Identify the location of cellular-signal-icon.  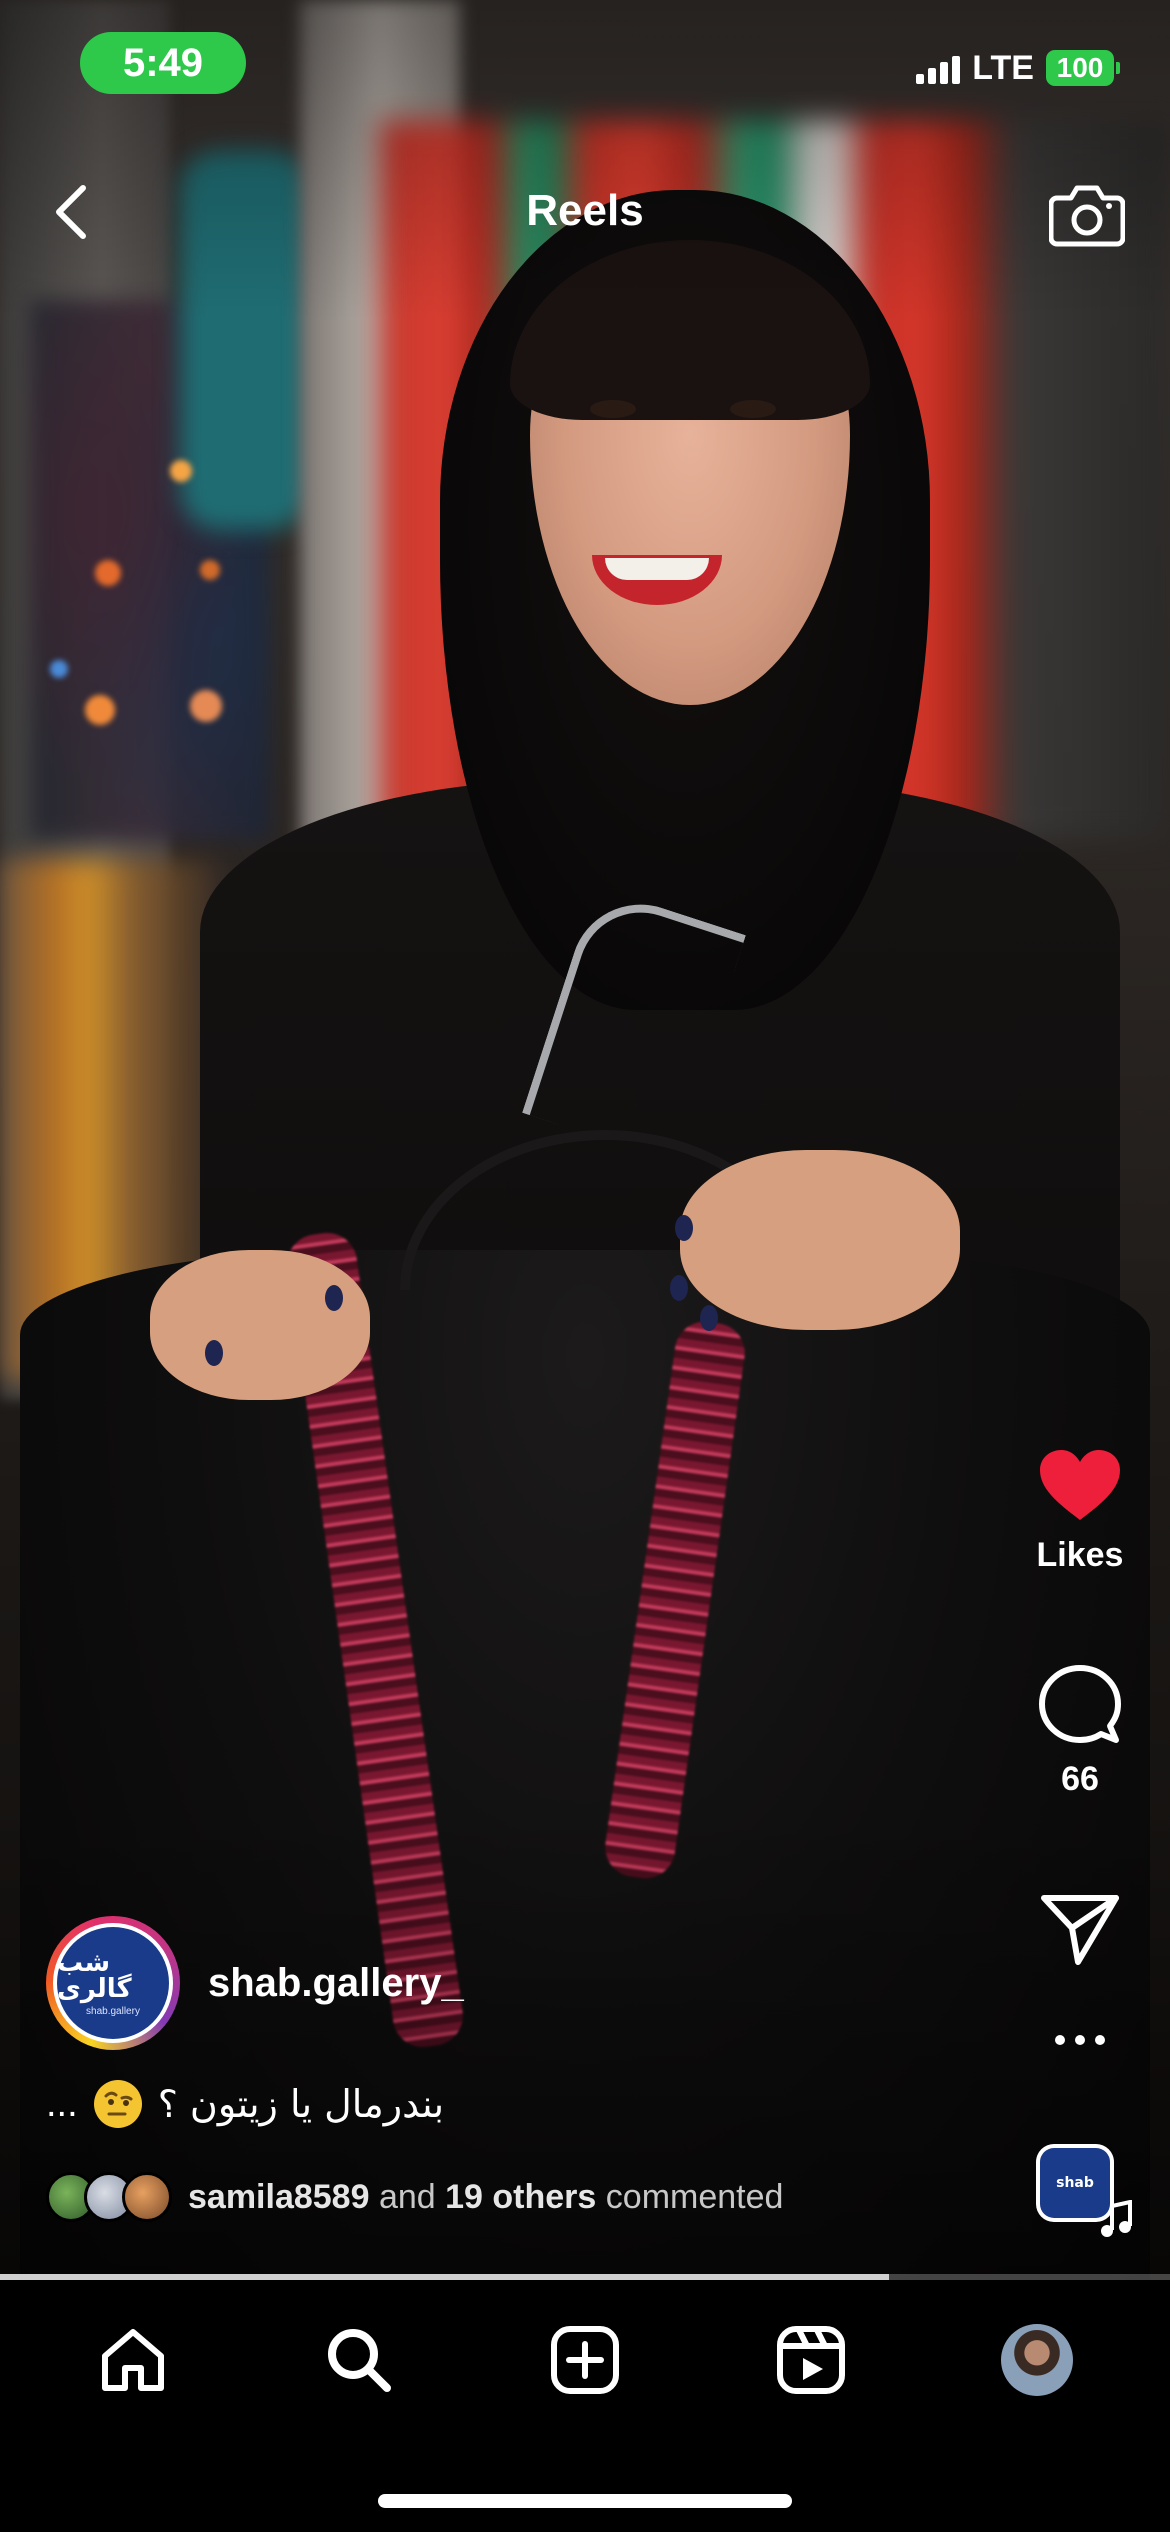
(938, 68).